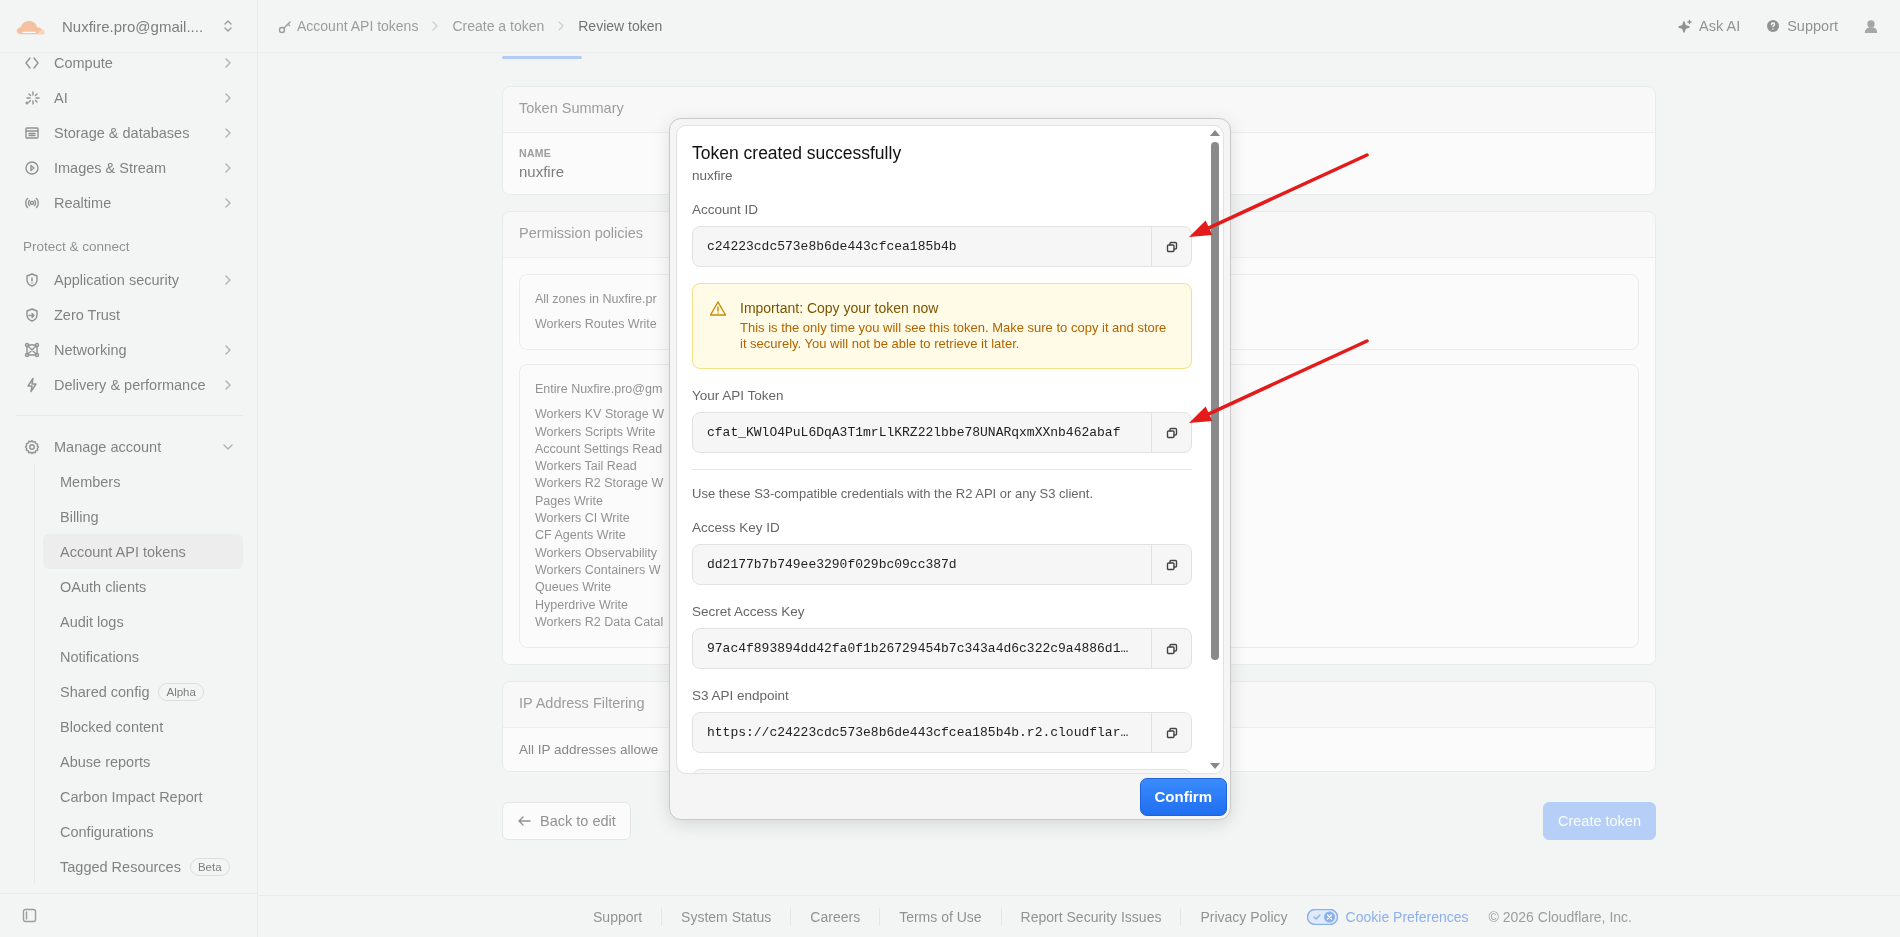 The image size is (1900, 937). I want to click on field-label: Access Key ID, so click(736, 527).